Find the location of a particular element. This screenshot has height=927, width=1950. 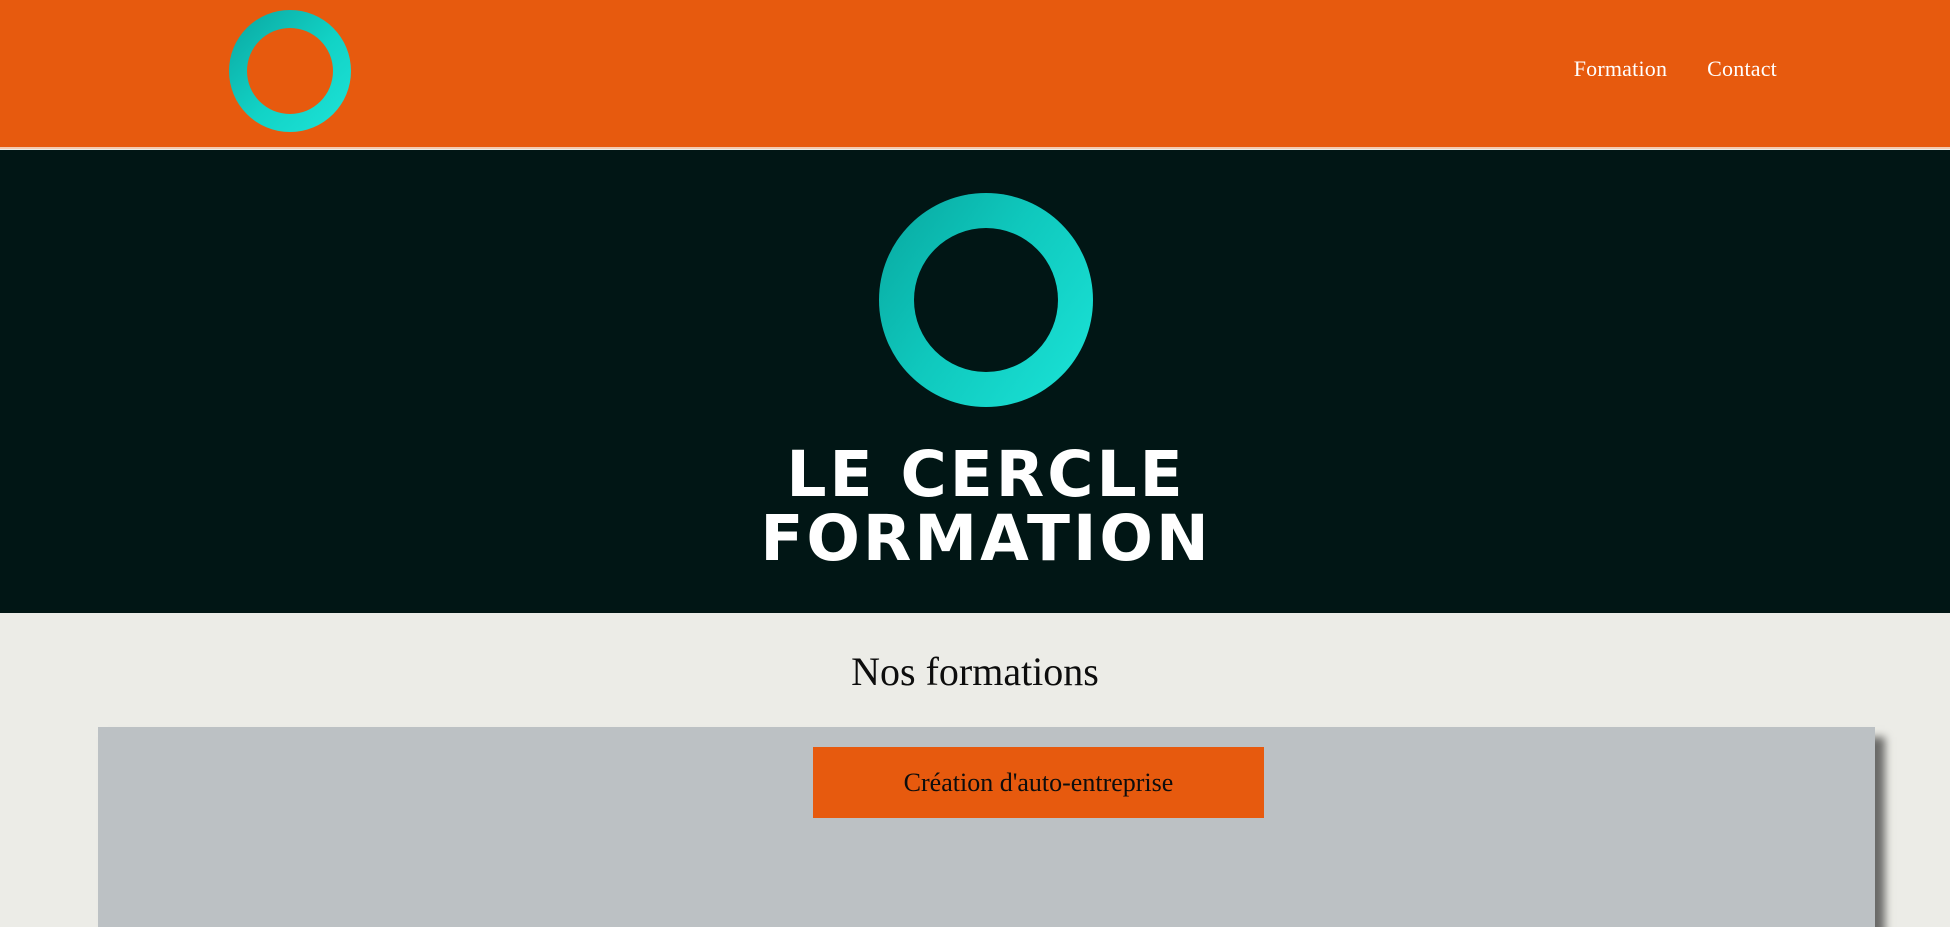

wordmark-line-1: LE CERCLE is located at coordinates (986, 474).